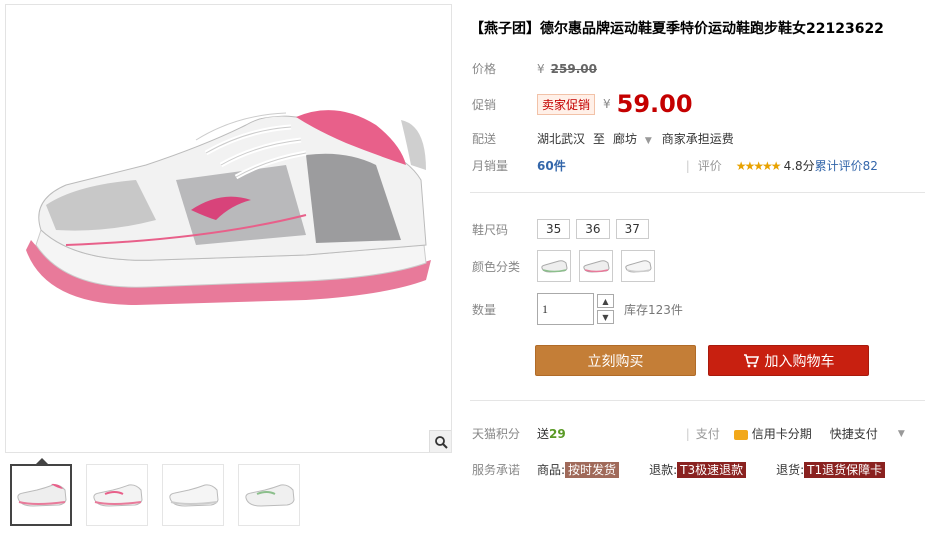  I want to click on size-option-35: 35, so click(554, 229).